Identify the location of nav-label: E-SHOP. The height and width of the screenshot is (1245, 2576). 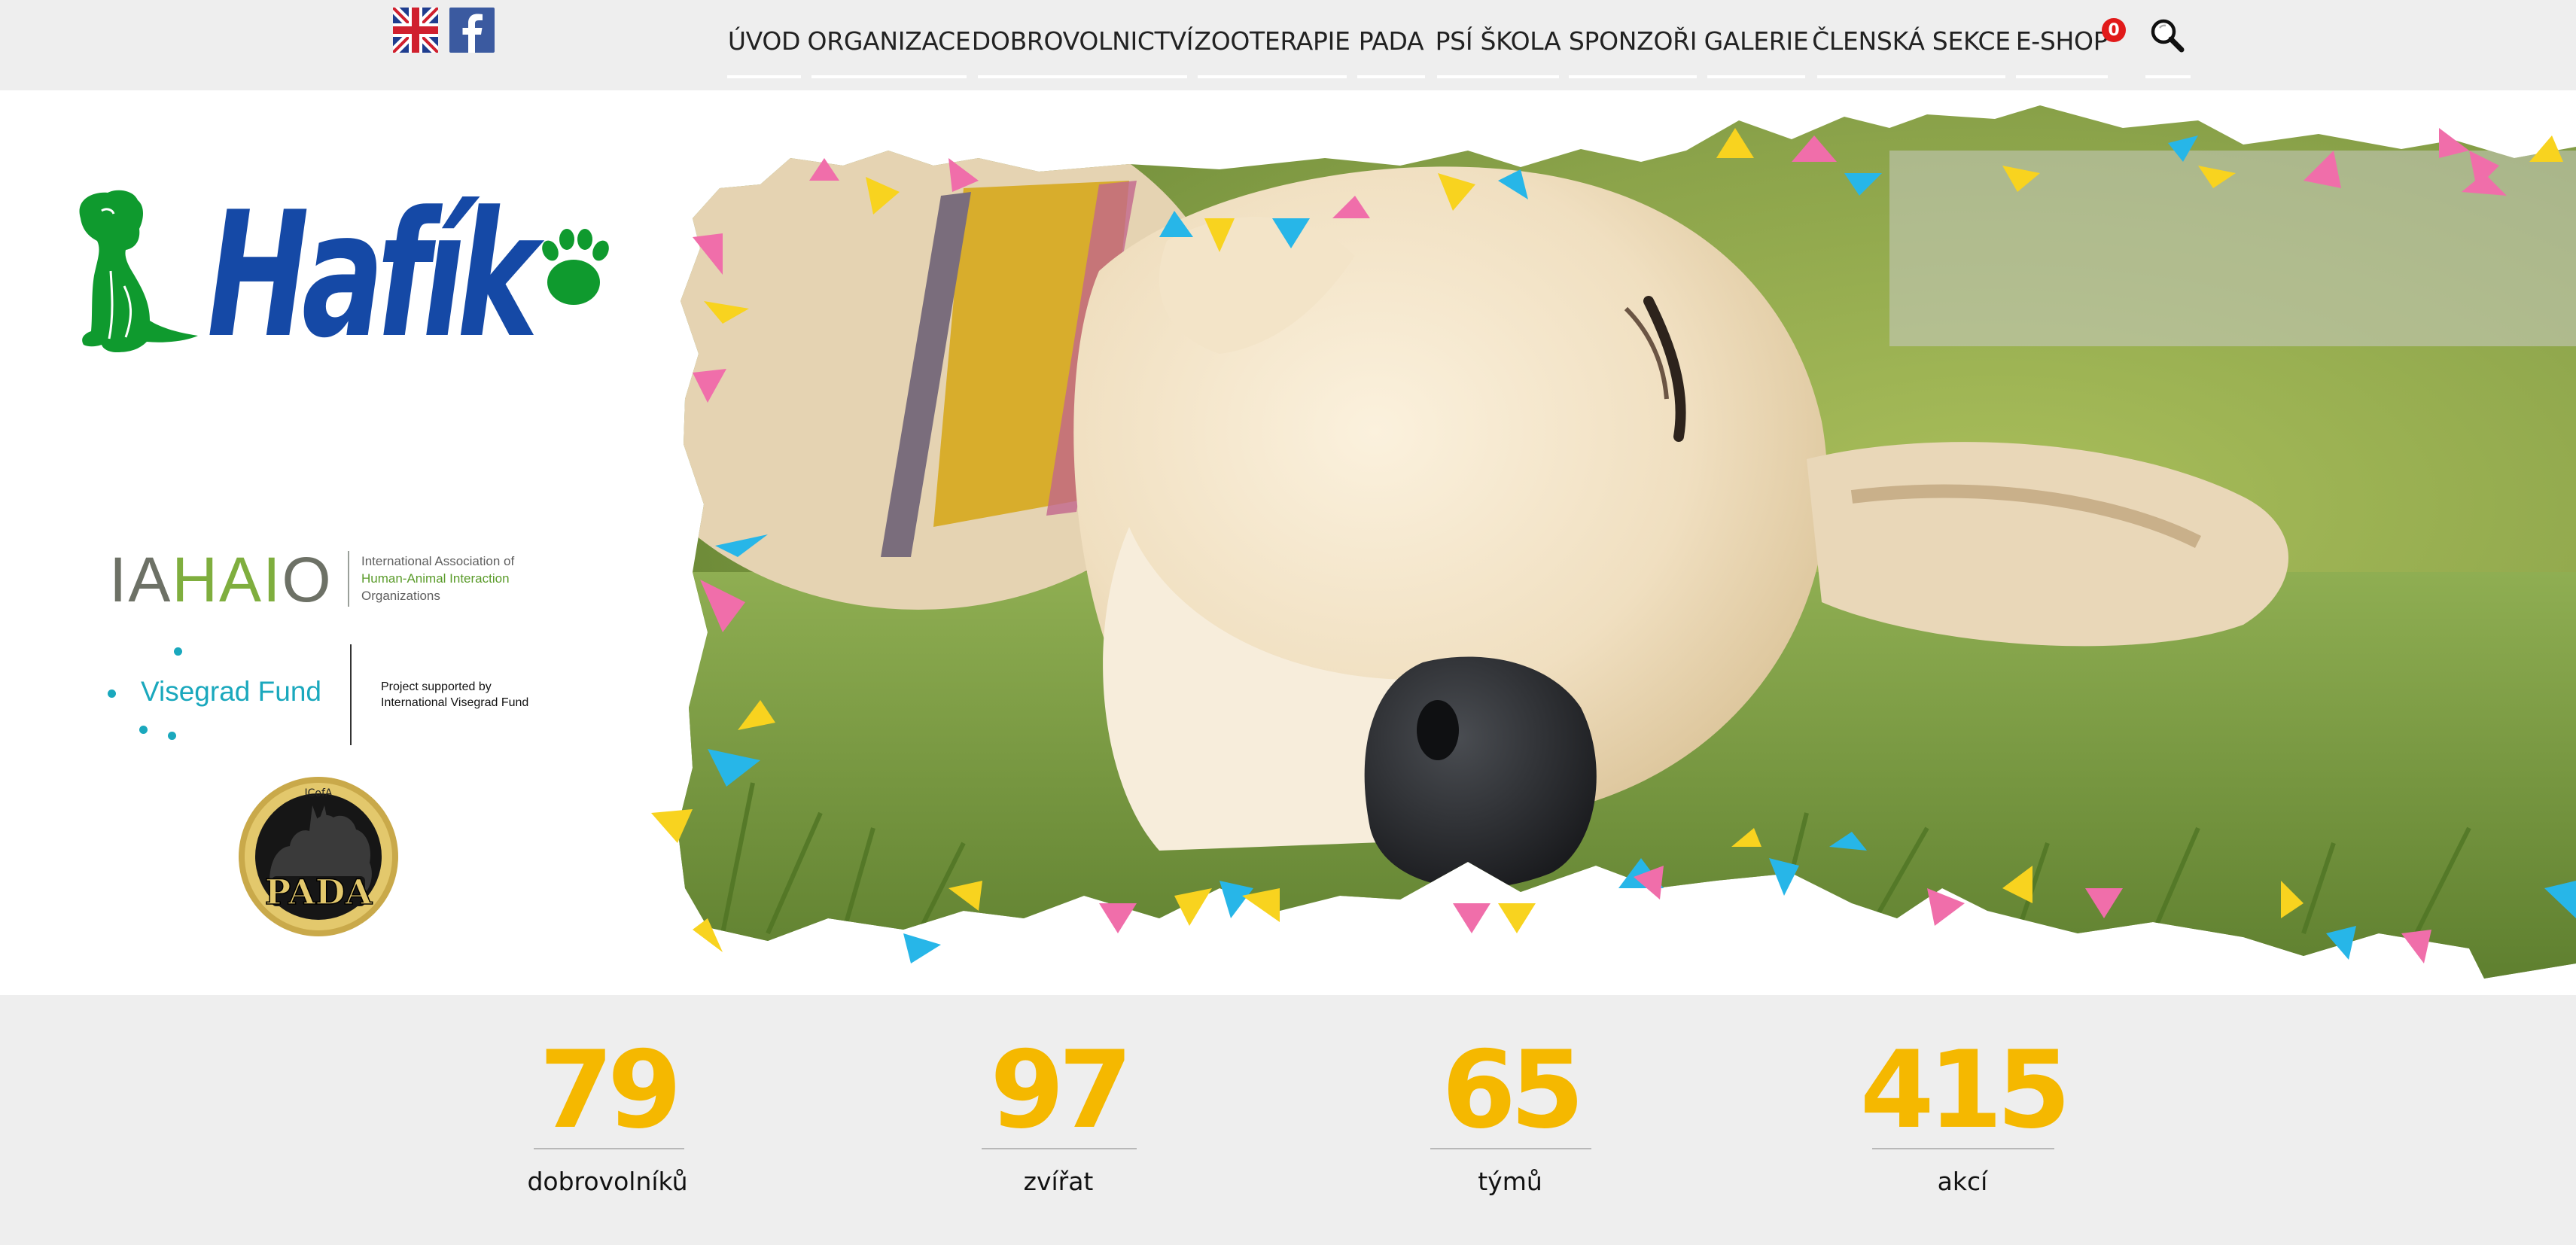
(2062, 41).